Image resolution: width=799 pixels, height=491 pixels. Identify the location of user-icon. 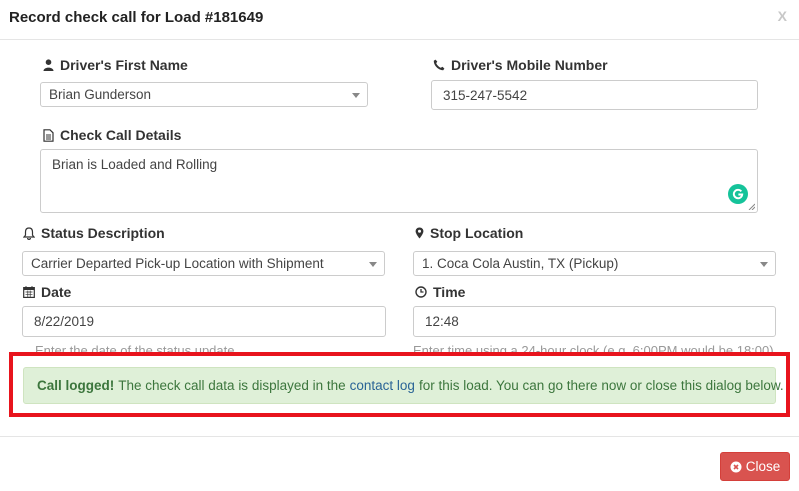
(48, 65).